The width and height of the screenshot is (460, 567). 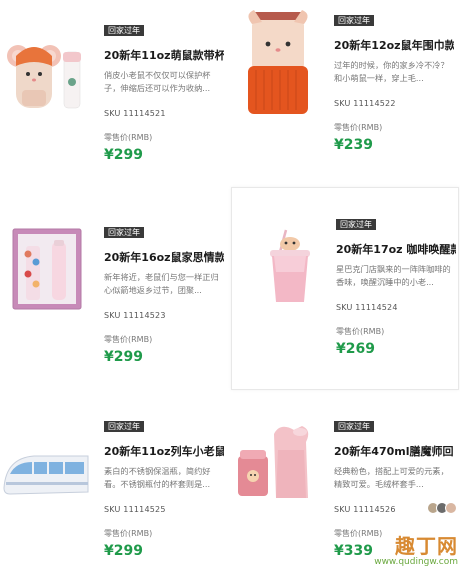 I want to click on product-sku: SKU 11114524, so click(x=367, y=307).